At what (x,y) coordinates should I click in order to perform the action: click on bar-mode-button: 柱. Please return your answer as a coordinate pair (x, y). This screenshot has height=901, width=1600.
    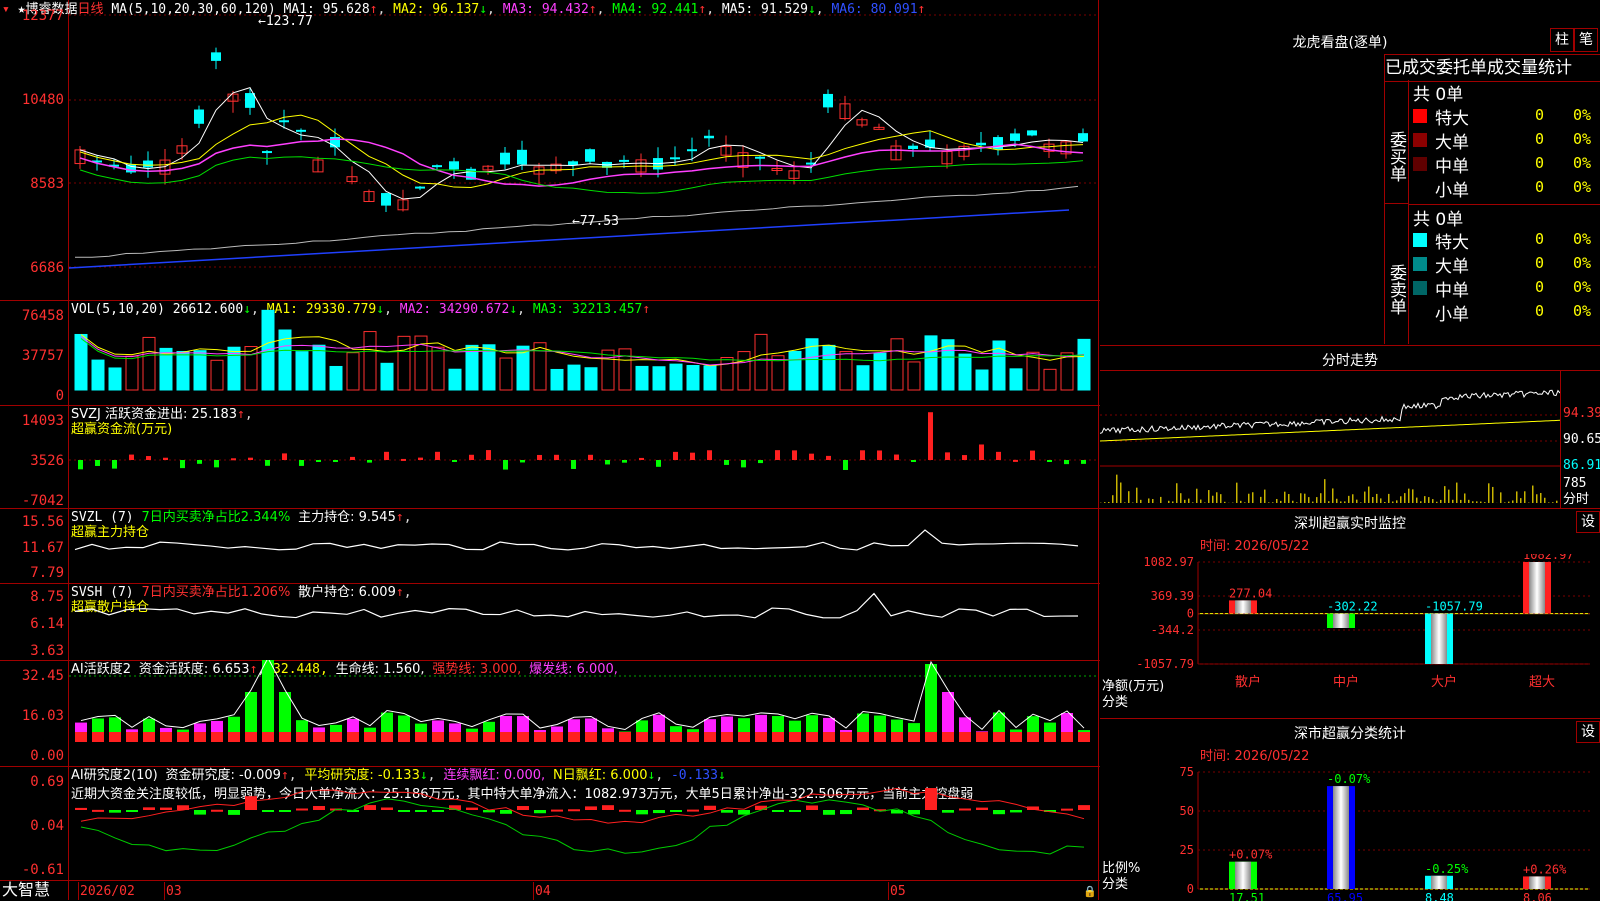
    Looking at the image, I should click on (1562, 40).